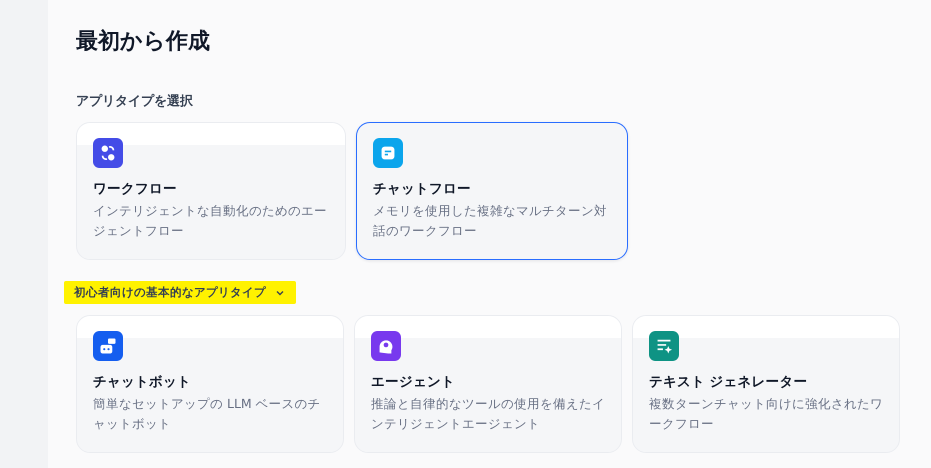  What do you see at coordinates (488, 414) in the screenshot?
I see `card-description: 推論と自律的なツールの使用を備えたインテリジェントエージェント` at bounding box center [488, 414].